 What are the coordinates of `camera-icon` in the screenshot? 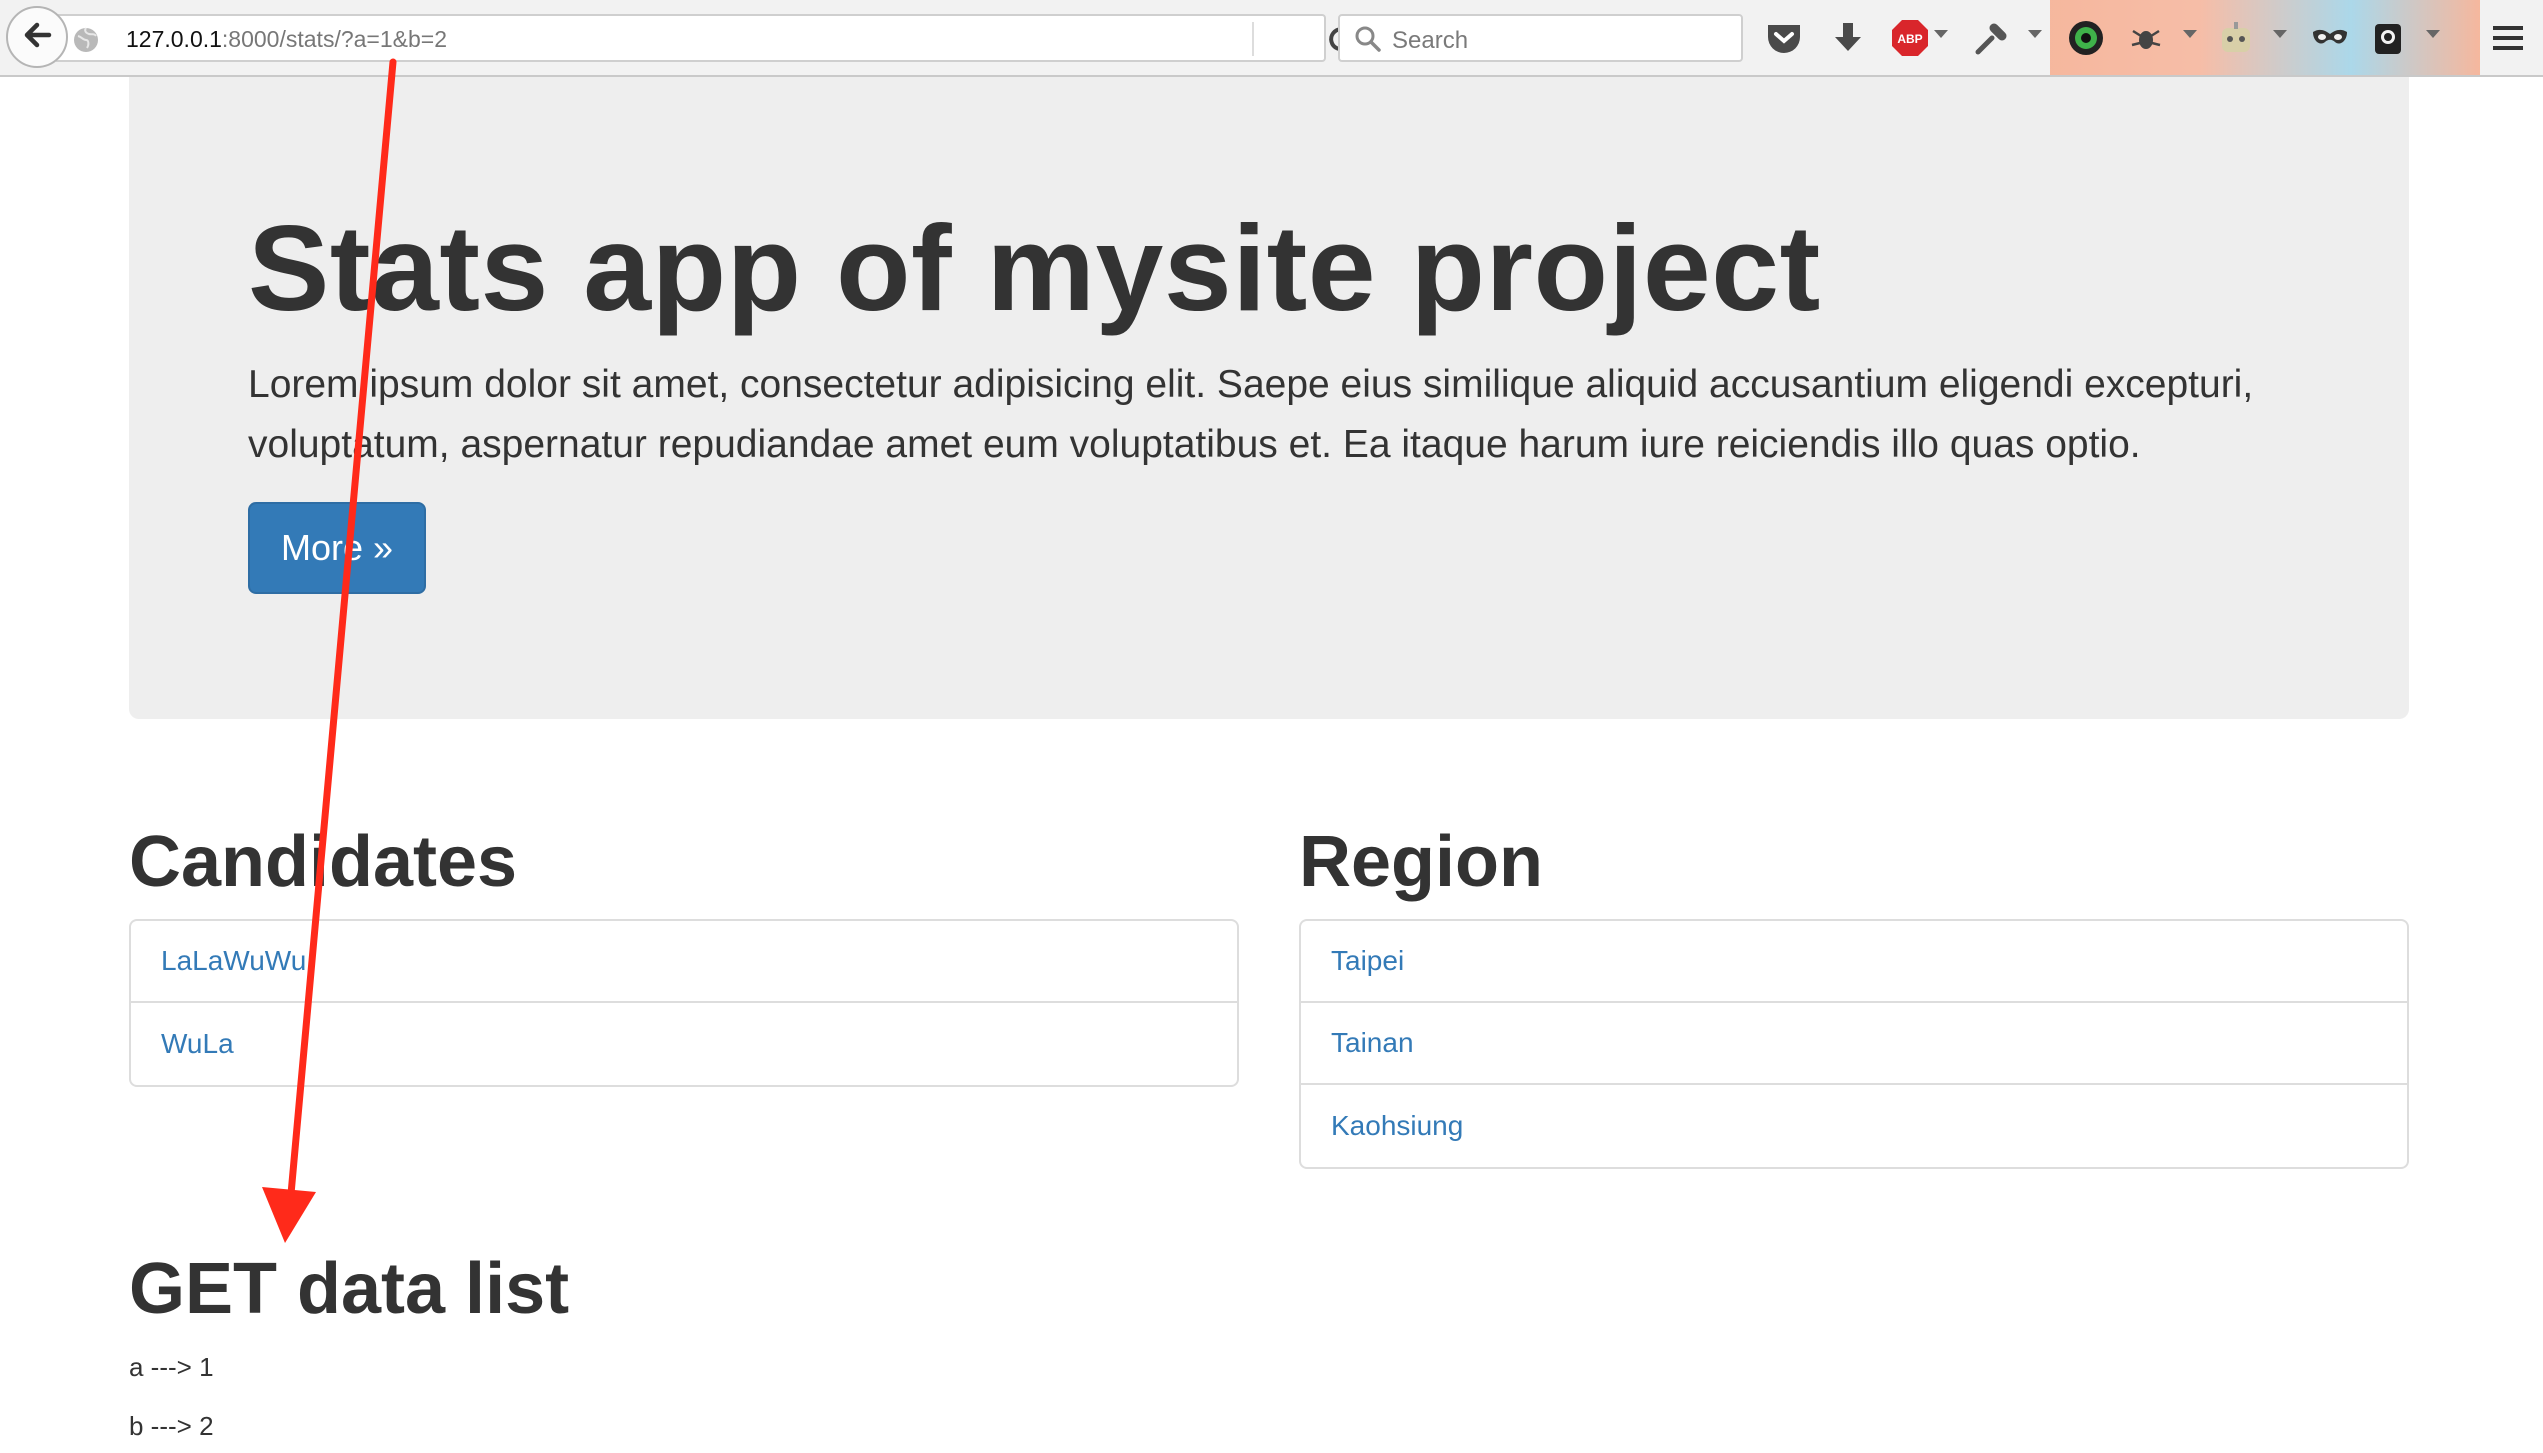 It's located at (2388, 38).